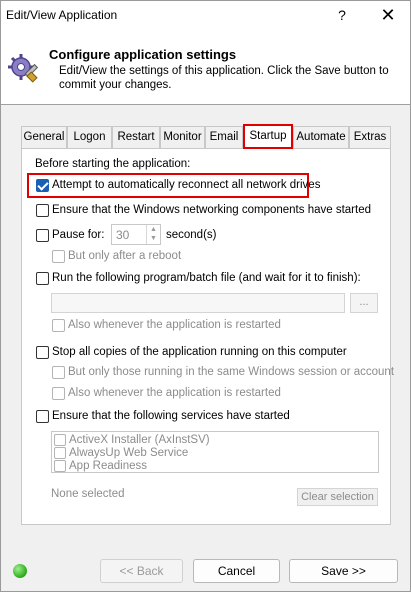 This screenshot has height=592, width=411. I want to click on service-label: AlwaysUp Web Service, so click(129, 453).